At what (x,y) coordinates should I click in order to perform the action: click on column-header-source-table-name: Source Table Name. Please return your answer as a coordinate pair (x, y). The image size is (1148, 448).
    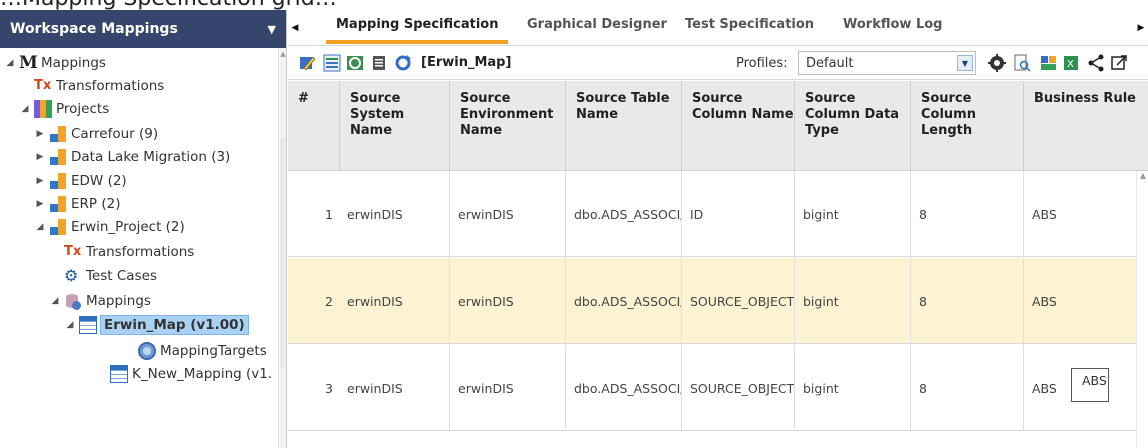
    Looking at the image, I should click on (623, 126).